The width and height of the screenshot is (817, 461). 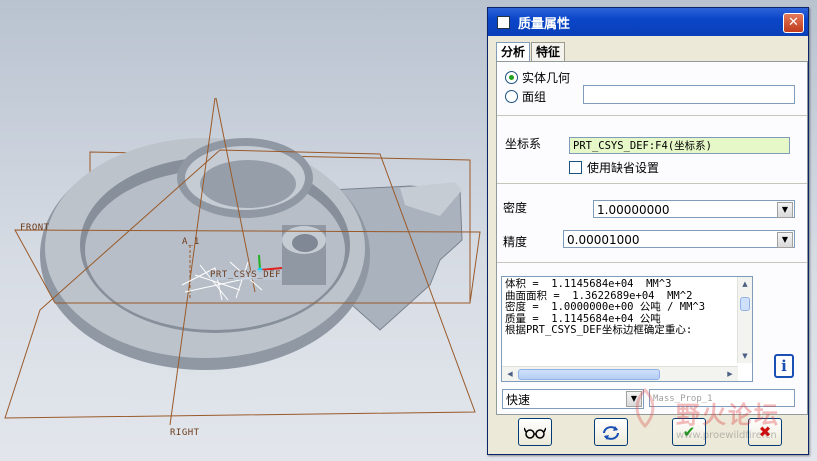 What do you see at coordinates (633, 210) in the screenshot?
I see `density-value: 1.00000000` at bounding box center [633, 210].